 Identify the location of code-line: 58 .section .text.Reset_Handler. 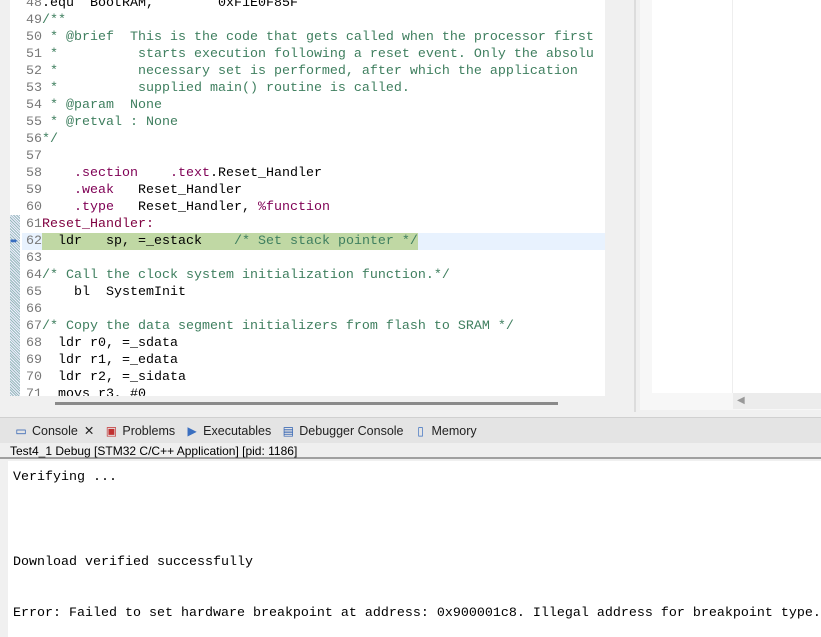
(313, 173).